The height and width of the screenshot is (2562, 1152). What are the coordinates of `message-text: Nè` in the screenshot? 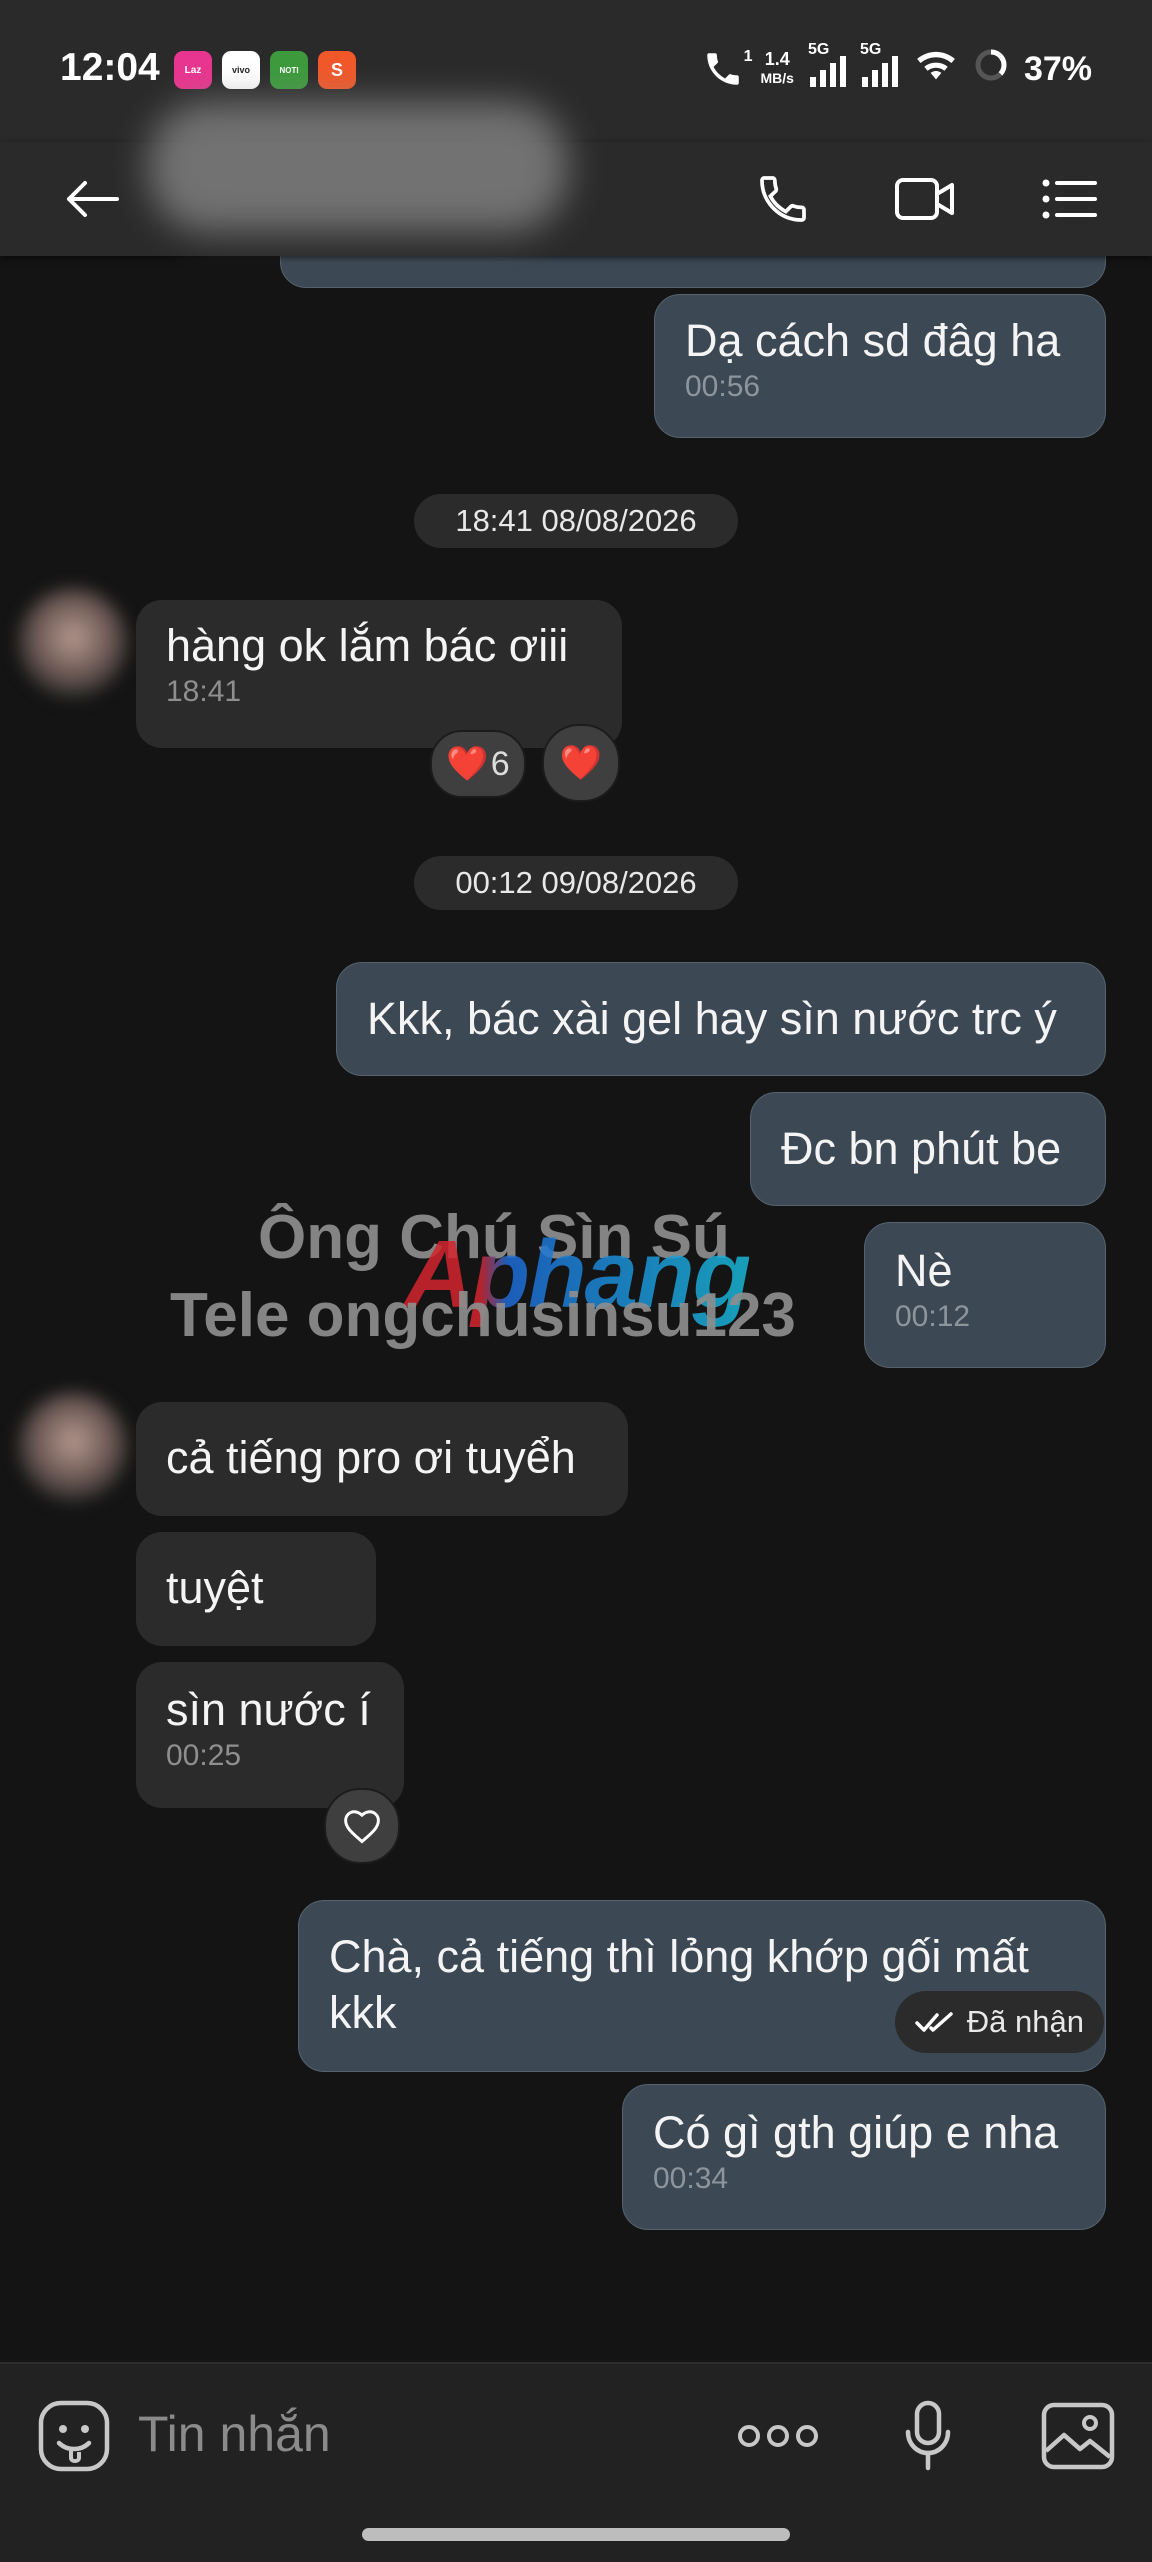 It's located at (924, 1270).